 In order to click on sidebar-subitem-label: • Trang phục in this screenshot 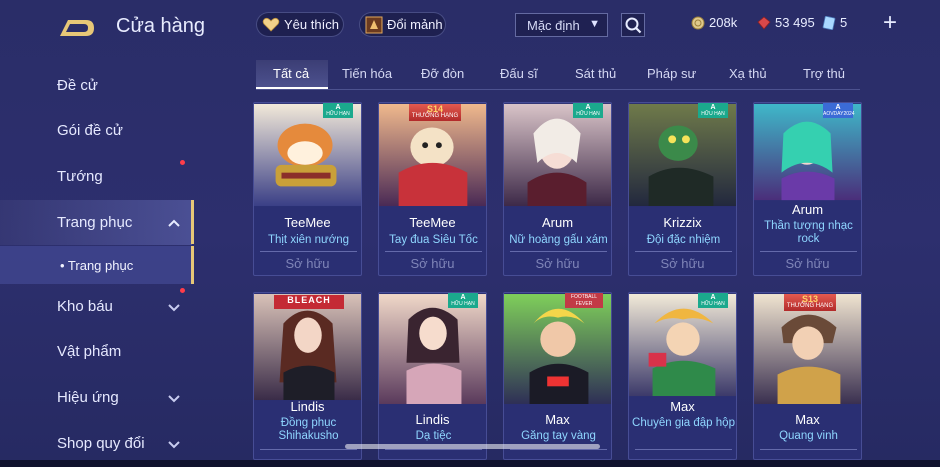, I will do `click(97, 265)`.